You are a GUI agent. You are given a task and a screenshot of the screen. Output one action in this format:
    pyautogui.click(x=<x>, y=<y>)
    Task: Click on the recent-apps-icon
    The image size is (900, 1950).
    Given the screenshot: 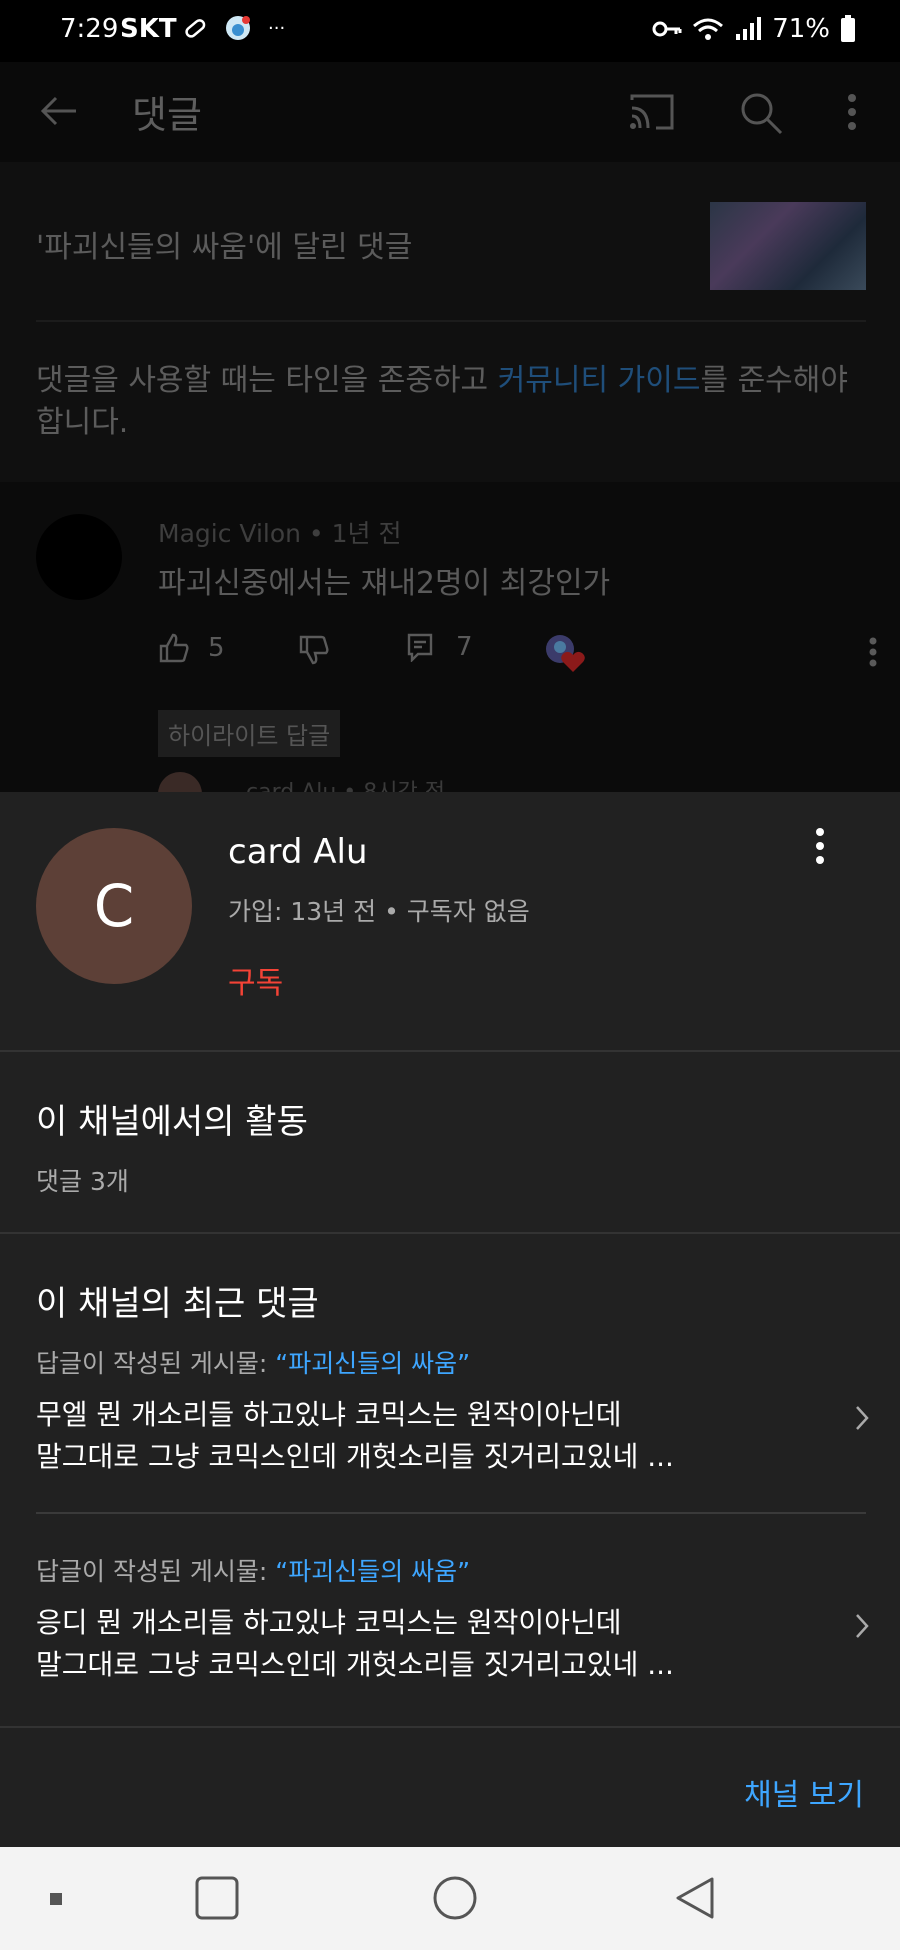 What is the action you would take?
    pyautogui.click(x=56, y=1899)
    